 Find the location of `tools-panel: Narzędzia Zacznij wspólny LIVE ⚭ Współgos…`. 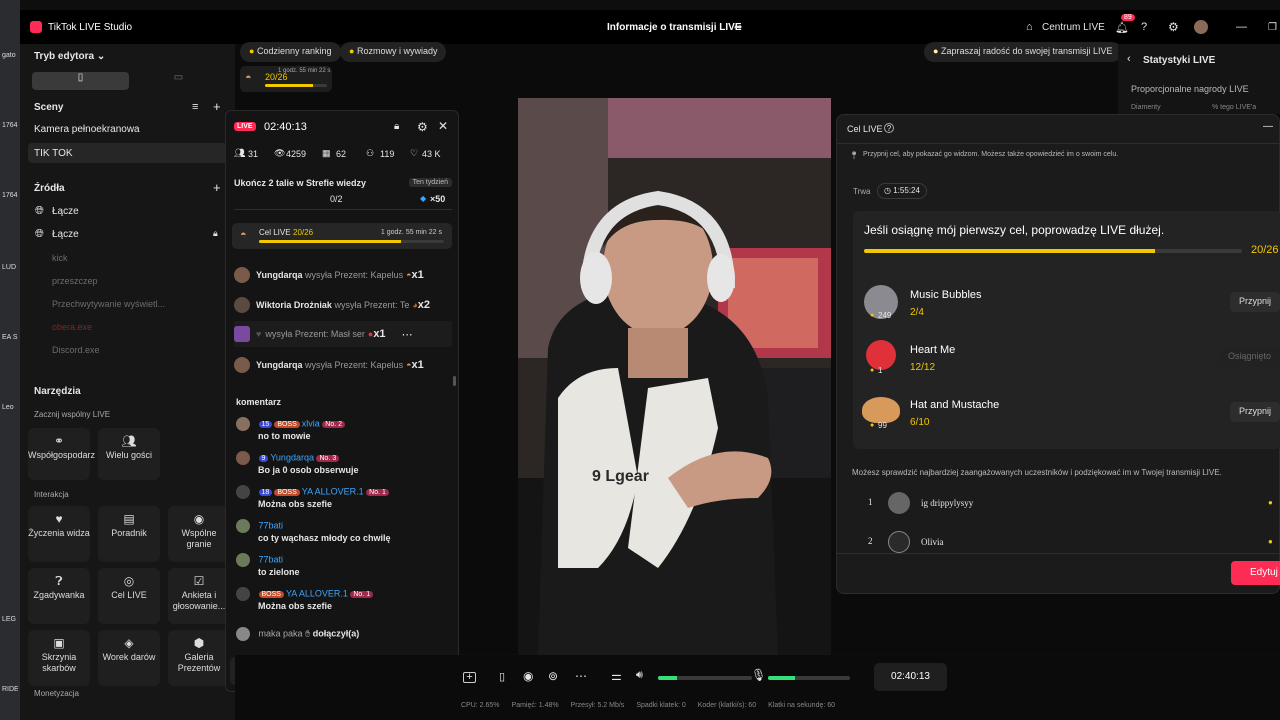

tools-panel: Narzędzia Zacznij wspólny LIVE ⚭ Współgos… is located at coordinates (127, 547).